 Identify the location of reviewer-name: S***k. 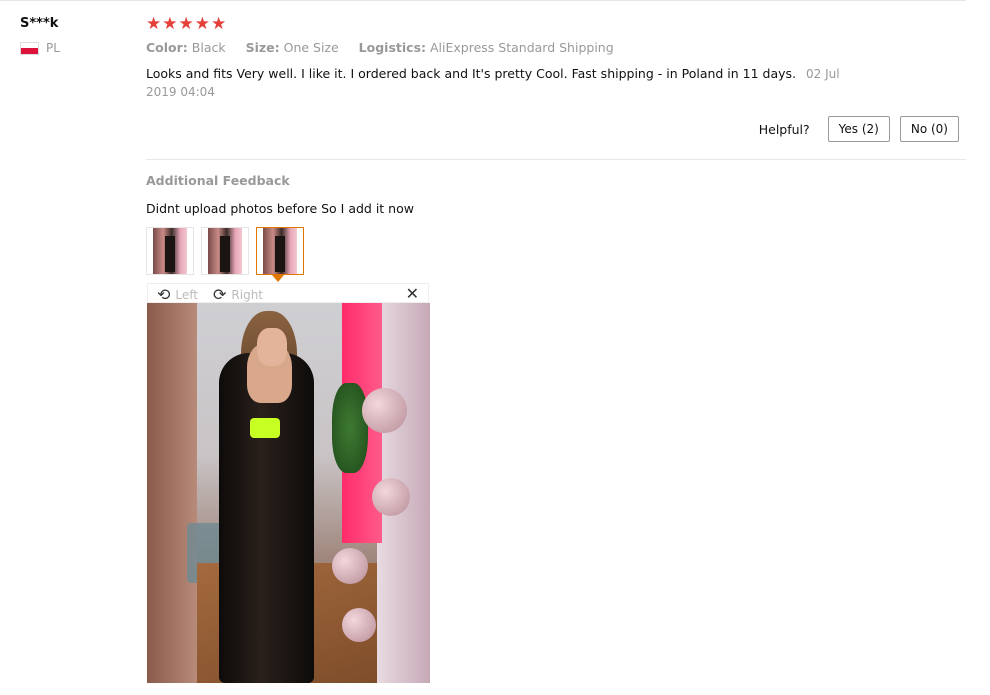
(39, 23).